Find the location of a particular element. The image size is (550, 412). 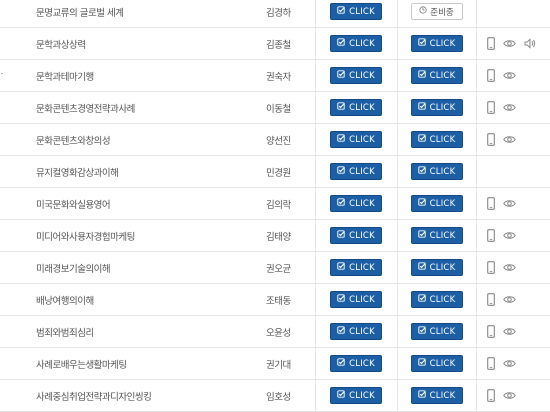

course-title: 문학과상상력 is located at coordinates (128, 43).